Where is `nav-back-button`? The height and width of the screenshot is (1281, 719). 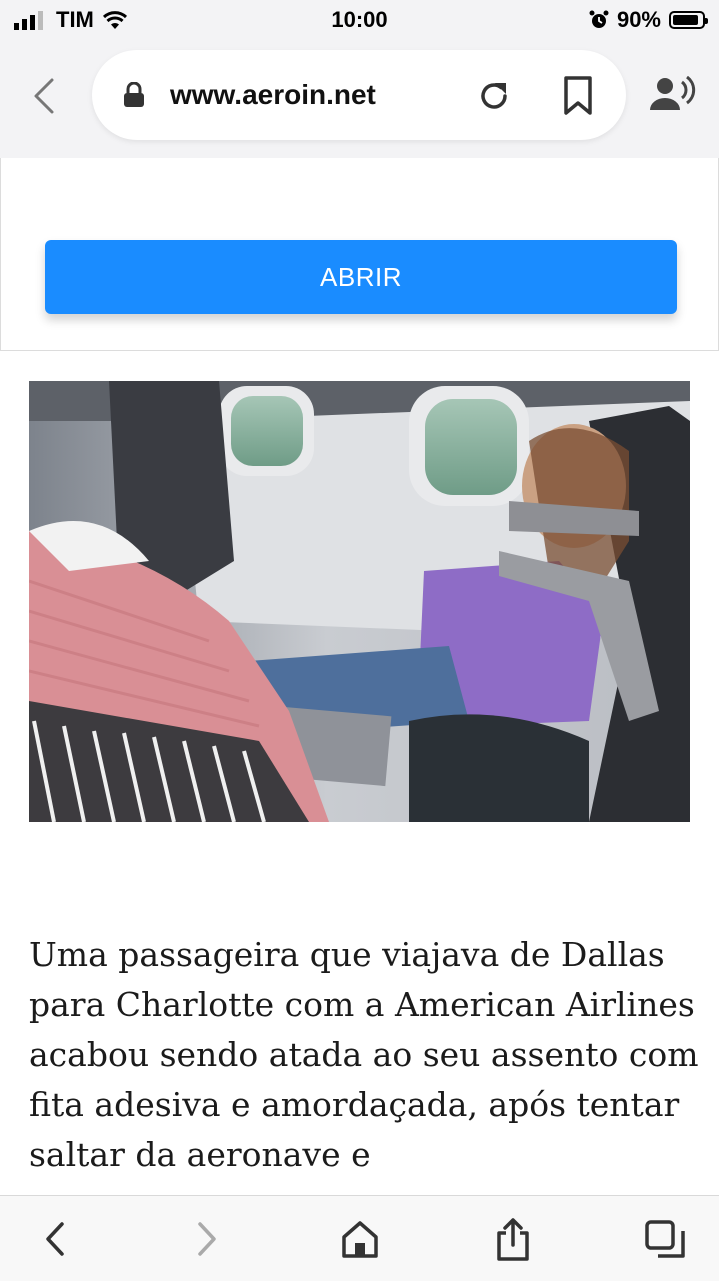 nav-back-button is located at coordinates (55, 1239).